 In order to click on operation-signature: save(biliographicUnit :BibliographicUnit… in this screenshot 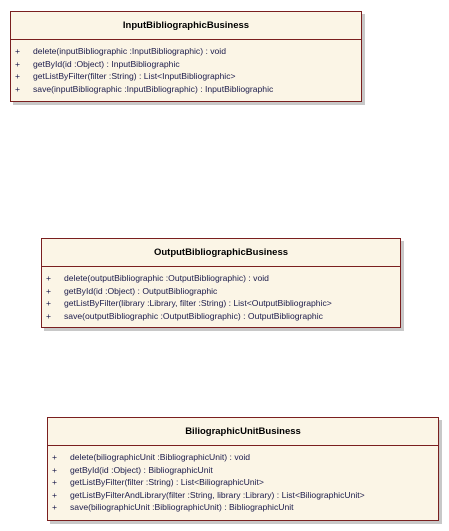, I will do `click(182, 507)`.